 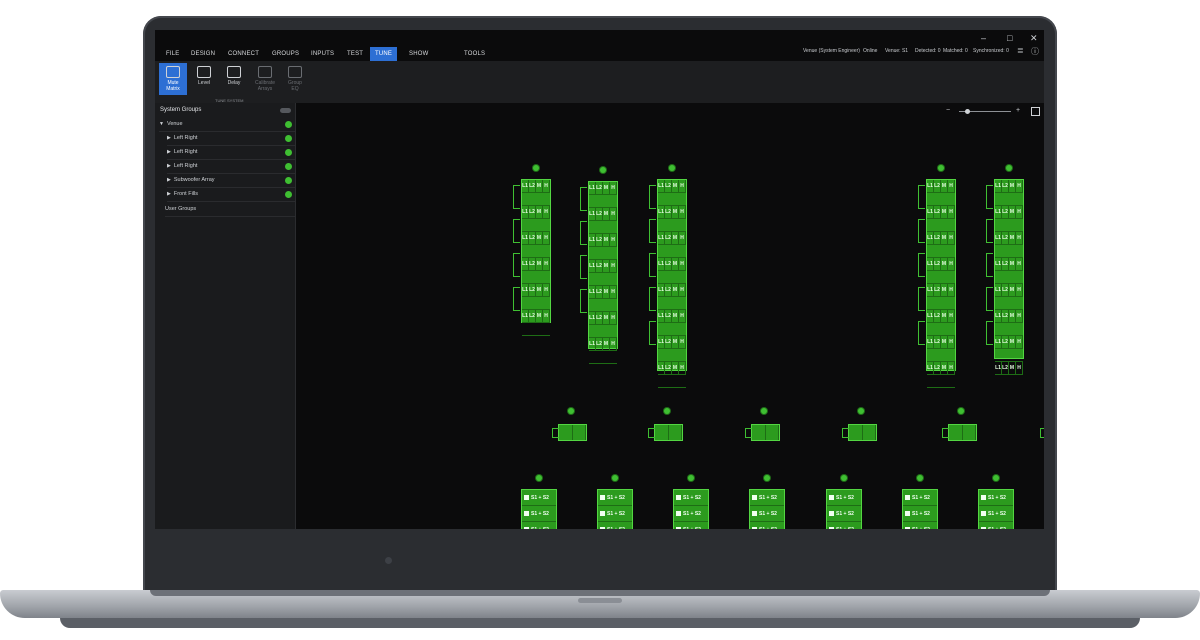 What do you see at coordinates (285, 110) in the screenshot?
I see `groups-toggle` at bounding box center [285, 110].